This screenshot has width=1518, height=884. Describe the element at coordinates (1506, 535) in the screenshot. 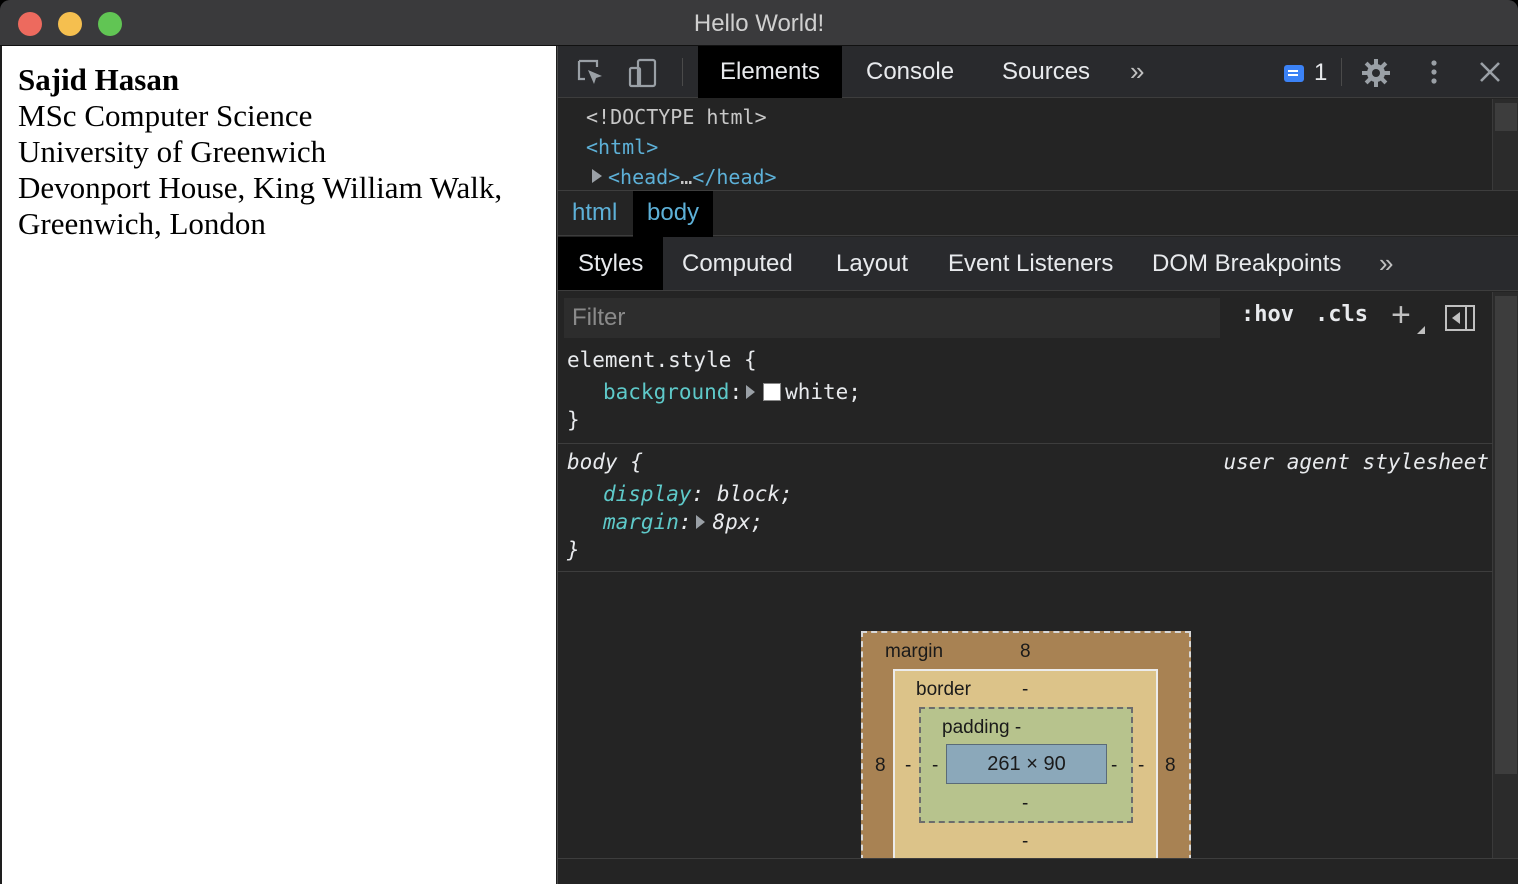

I see `styles-scroll-thumb` at that location.